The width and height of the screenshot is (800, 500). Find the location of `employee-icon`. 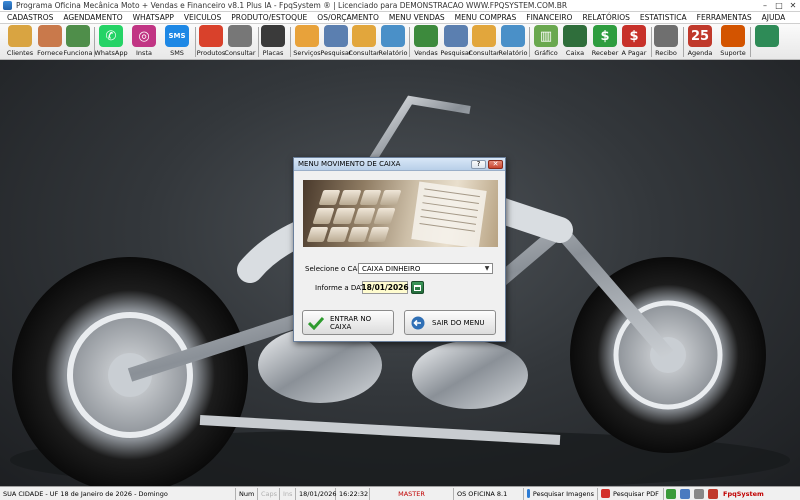

employee-icon is located at coordinates (78, 36).